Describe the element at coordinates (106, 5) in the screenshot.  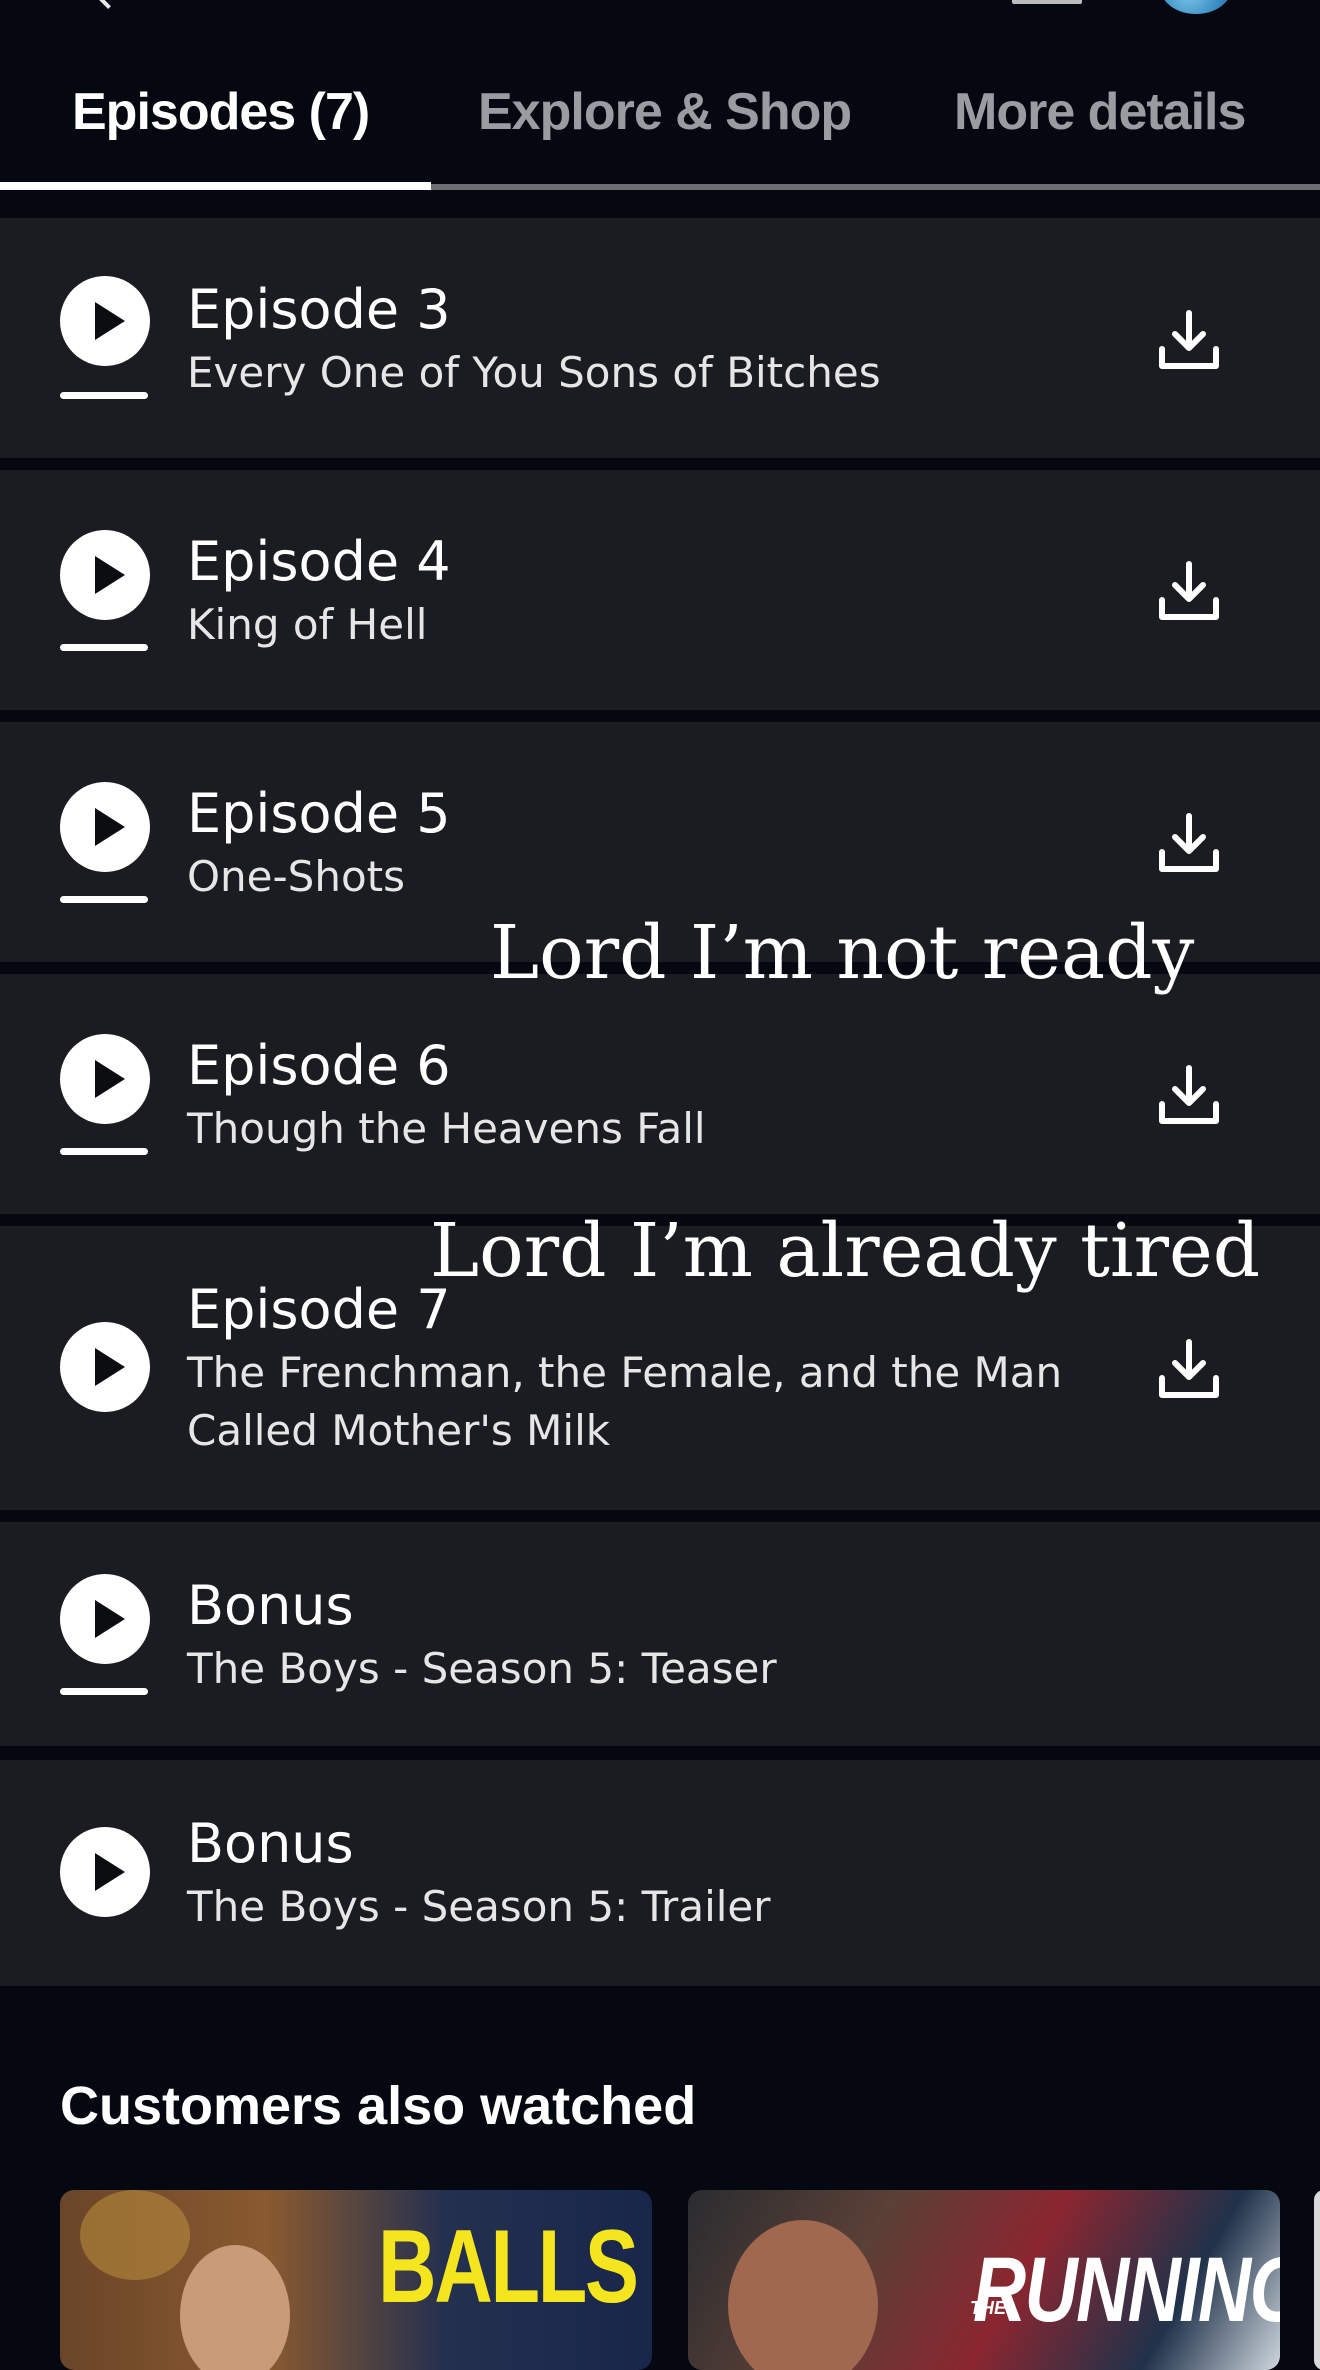
I see `back-arrow-icon` at that location.